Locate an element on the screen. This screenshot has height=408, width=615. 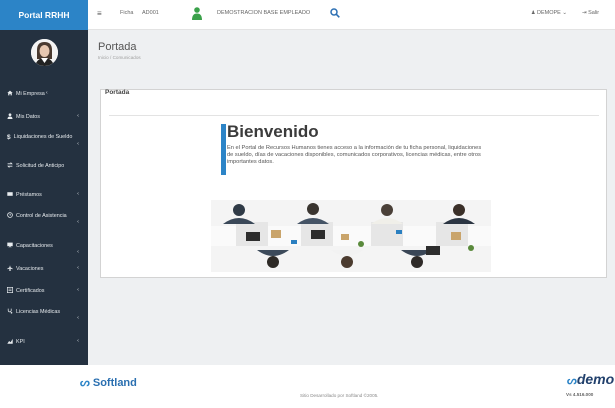
account-name: DEMOPE is located at coordinates (549, 13).